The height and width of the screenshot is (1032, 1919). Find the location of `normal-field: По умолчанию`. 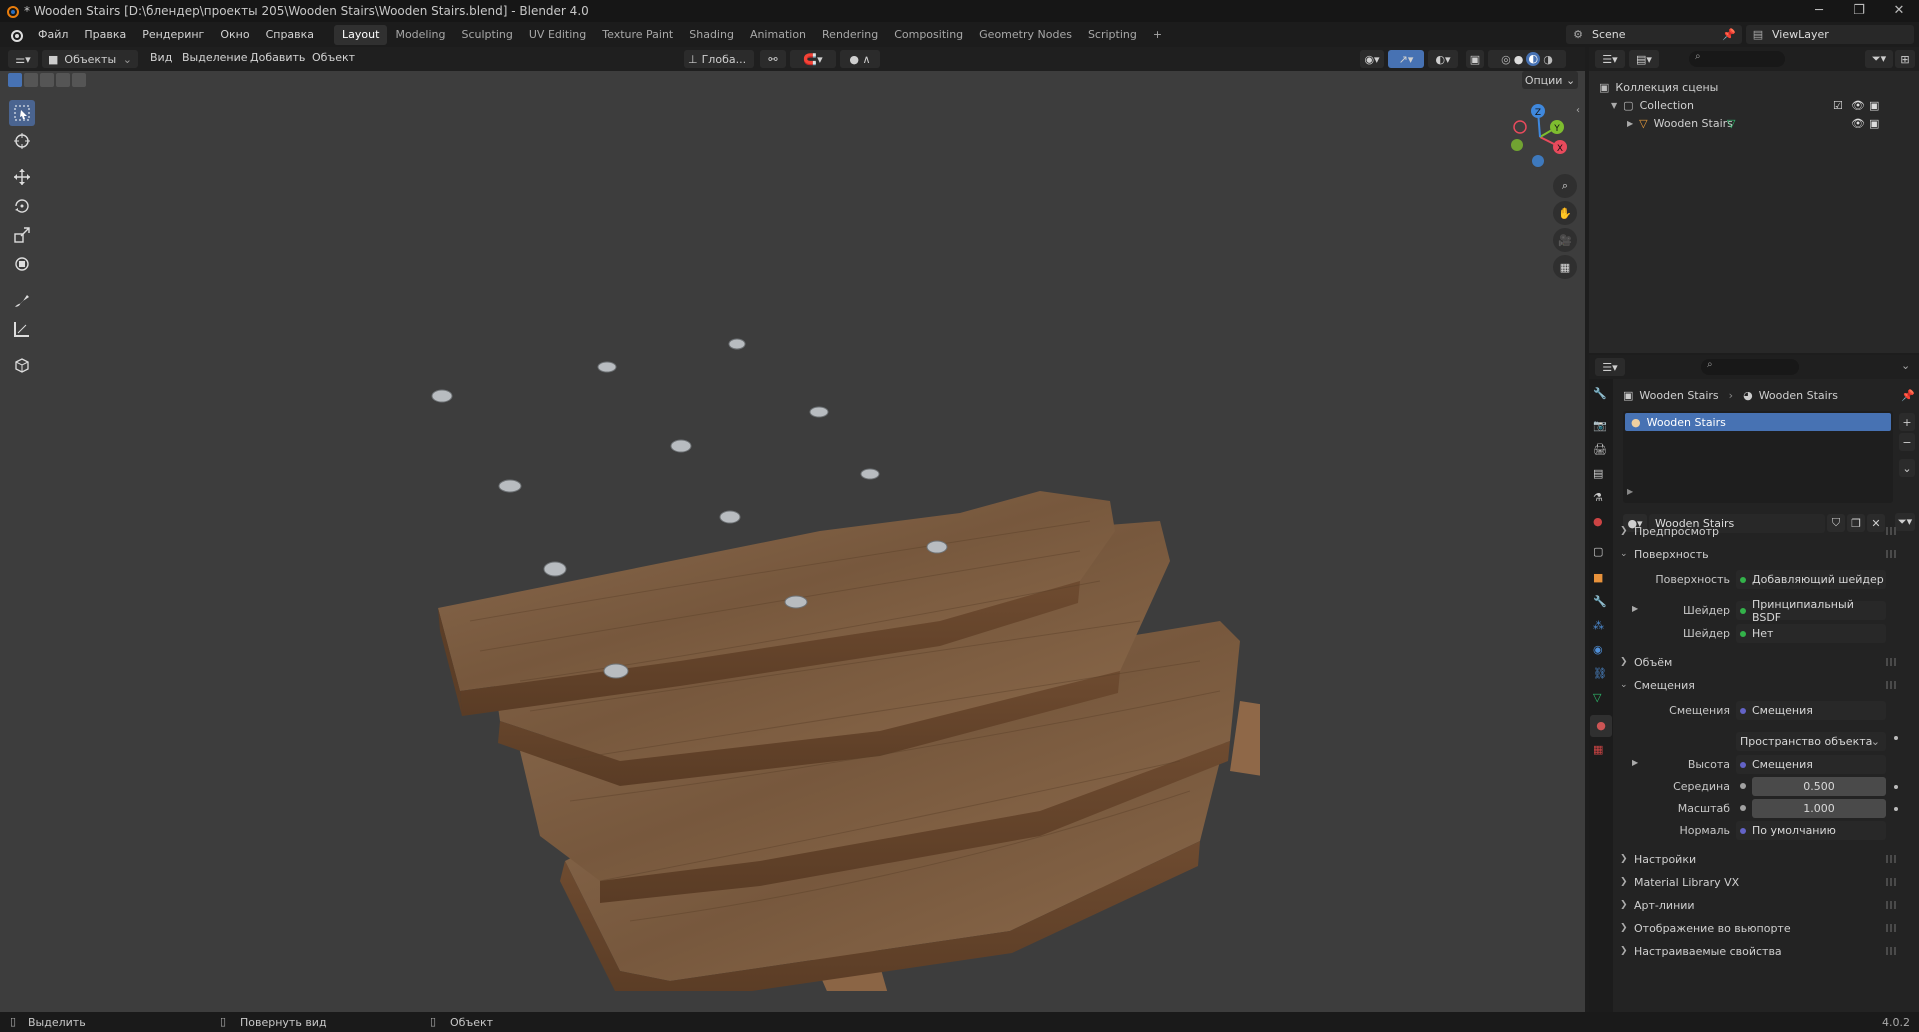

normal-field: По умолчанию is located at coordinates (1811, 830).